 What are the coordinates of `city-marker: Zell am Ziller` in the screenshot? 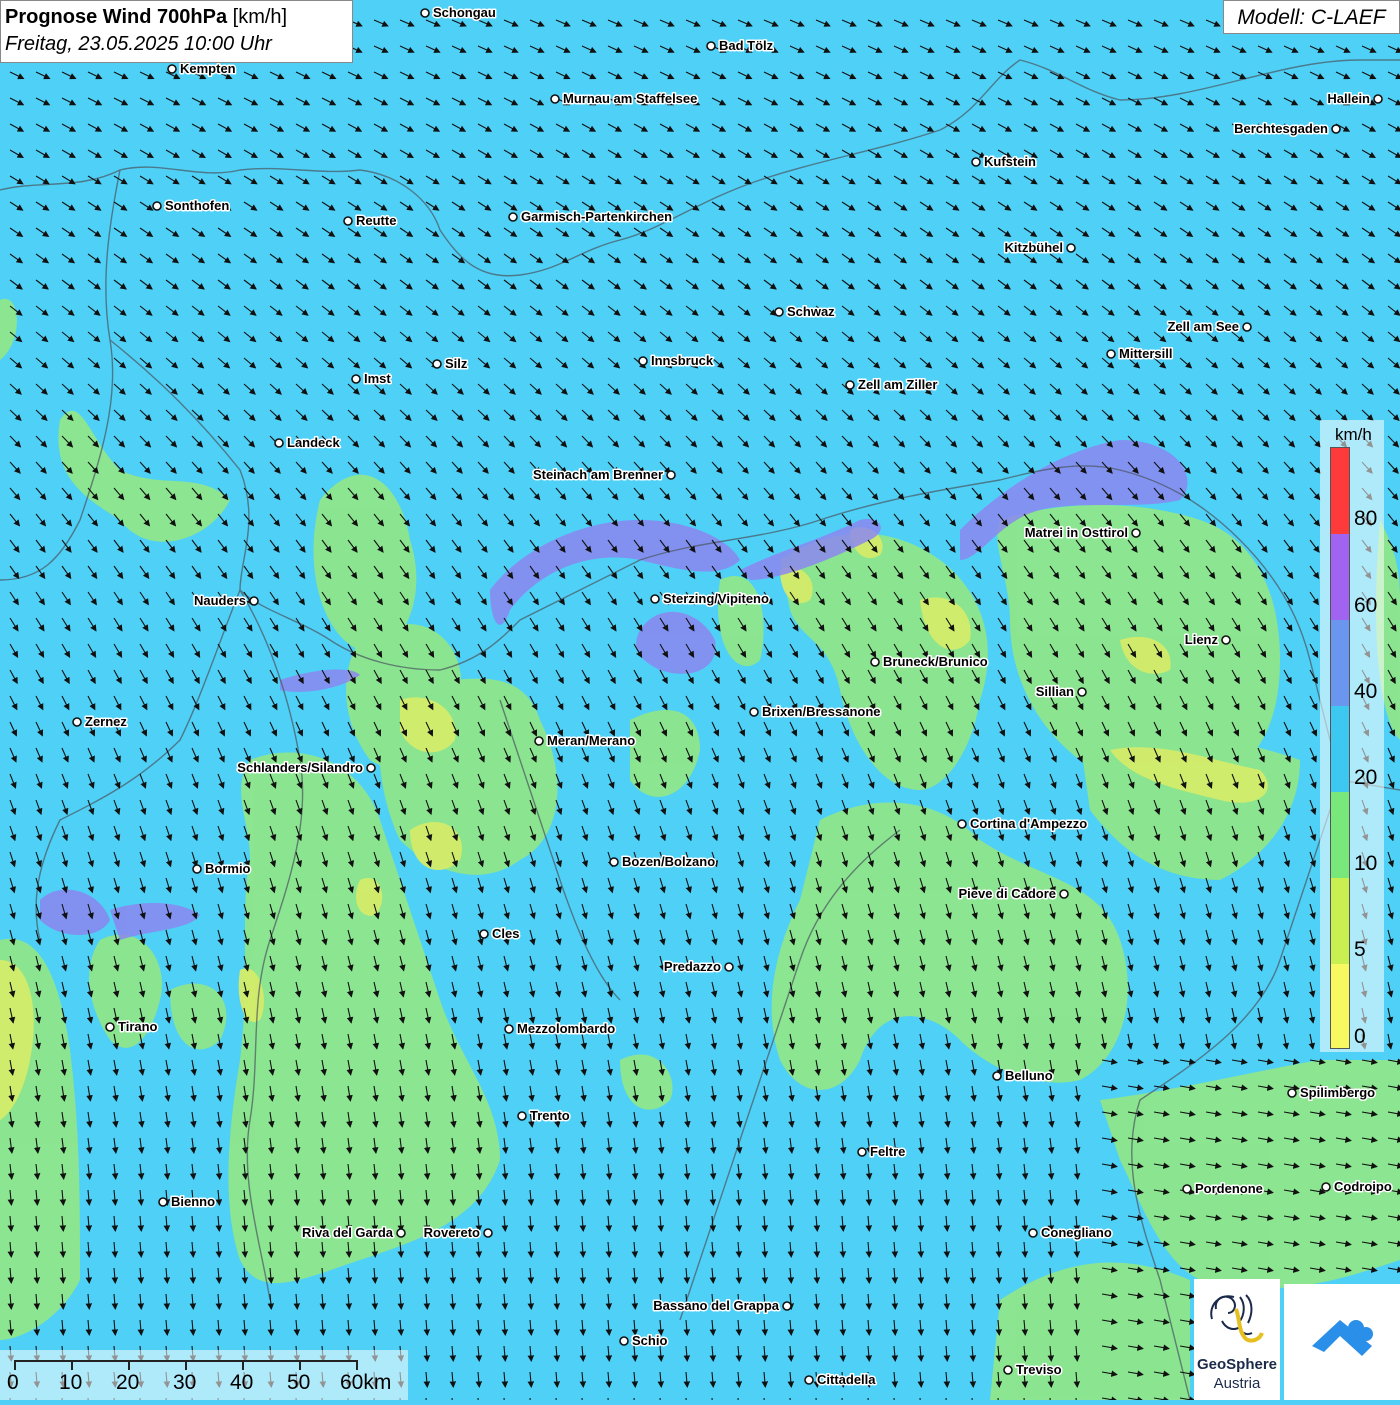 It's located at (892, 385).